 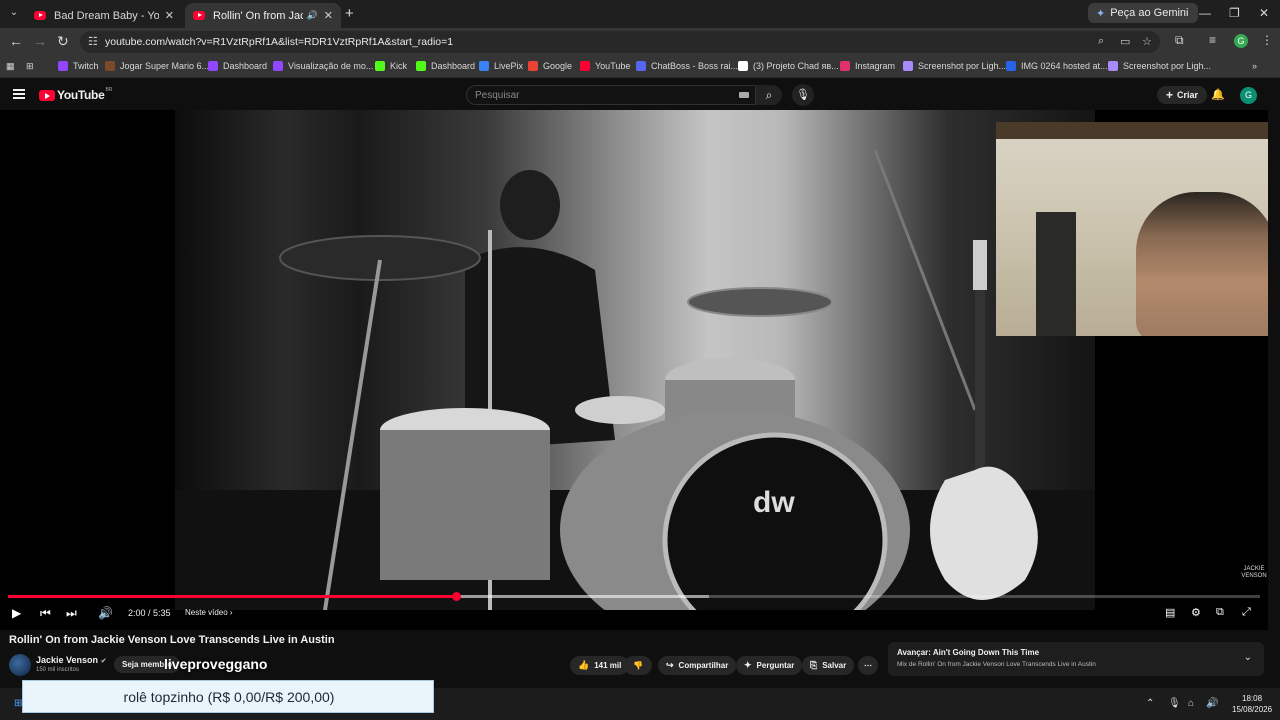 What do you see at coordinates (550, 66) in the screenshot?
I see `bookmark-item: Google` at bounding box center [550, 66].